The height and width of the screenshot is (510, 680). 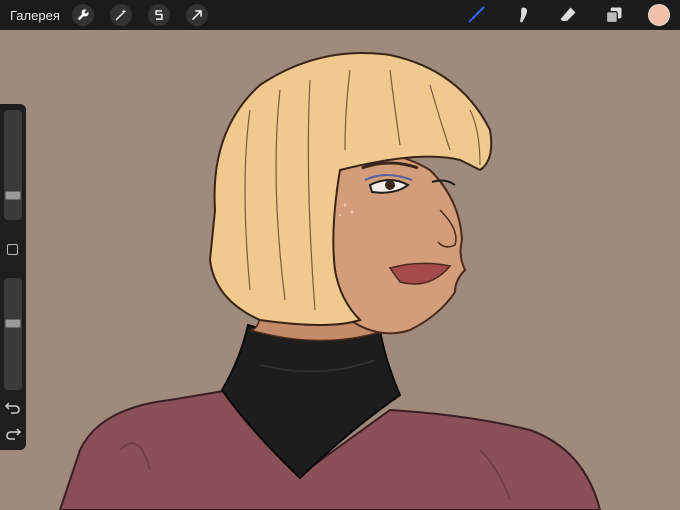 I want to click on adjustments-button, so click(x=120, y=15).